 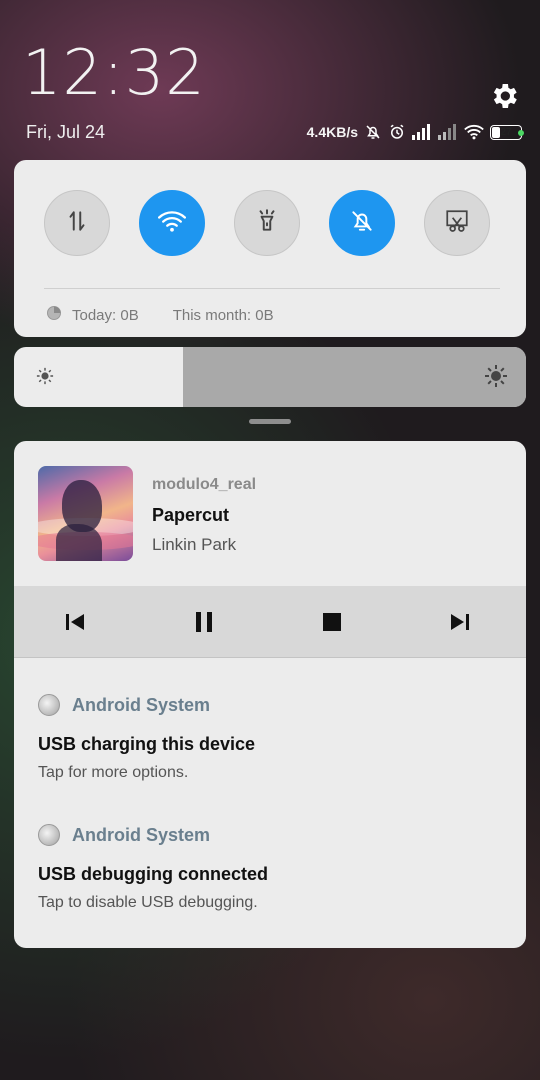 What do you see at coordinates (332, 132) in the screenshot?
I see `network-speed: 4.4KB/s` at bounding box center [332, 132].